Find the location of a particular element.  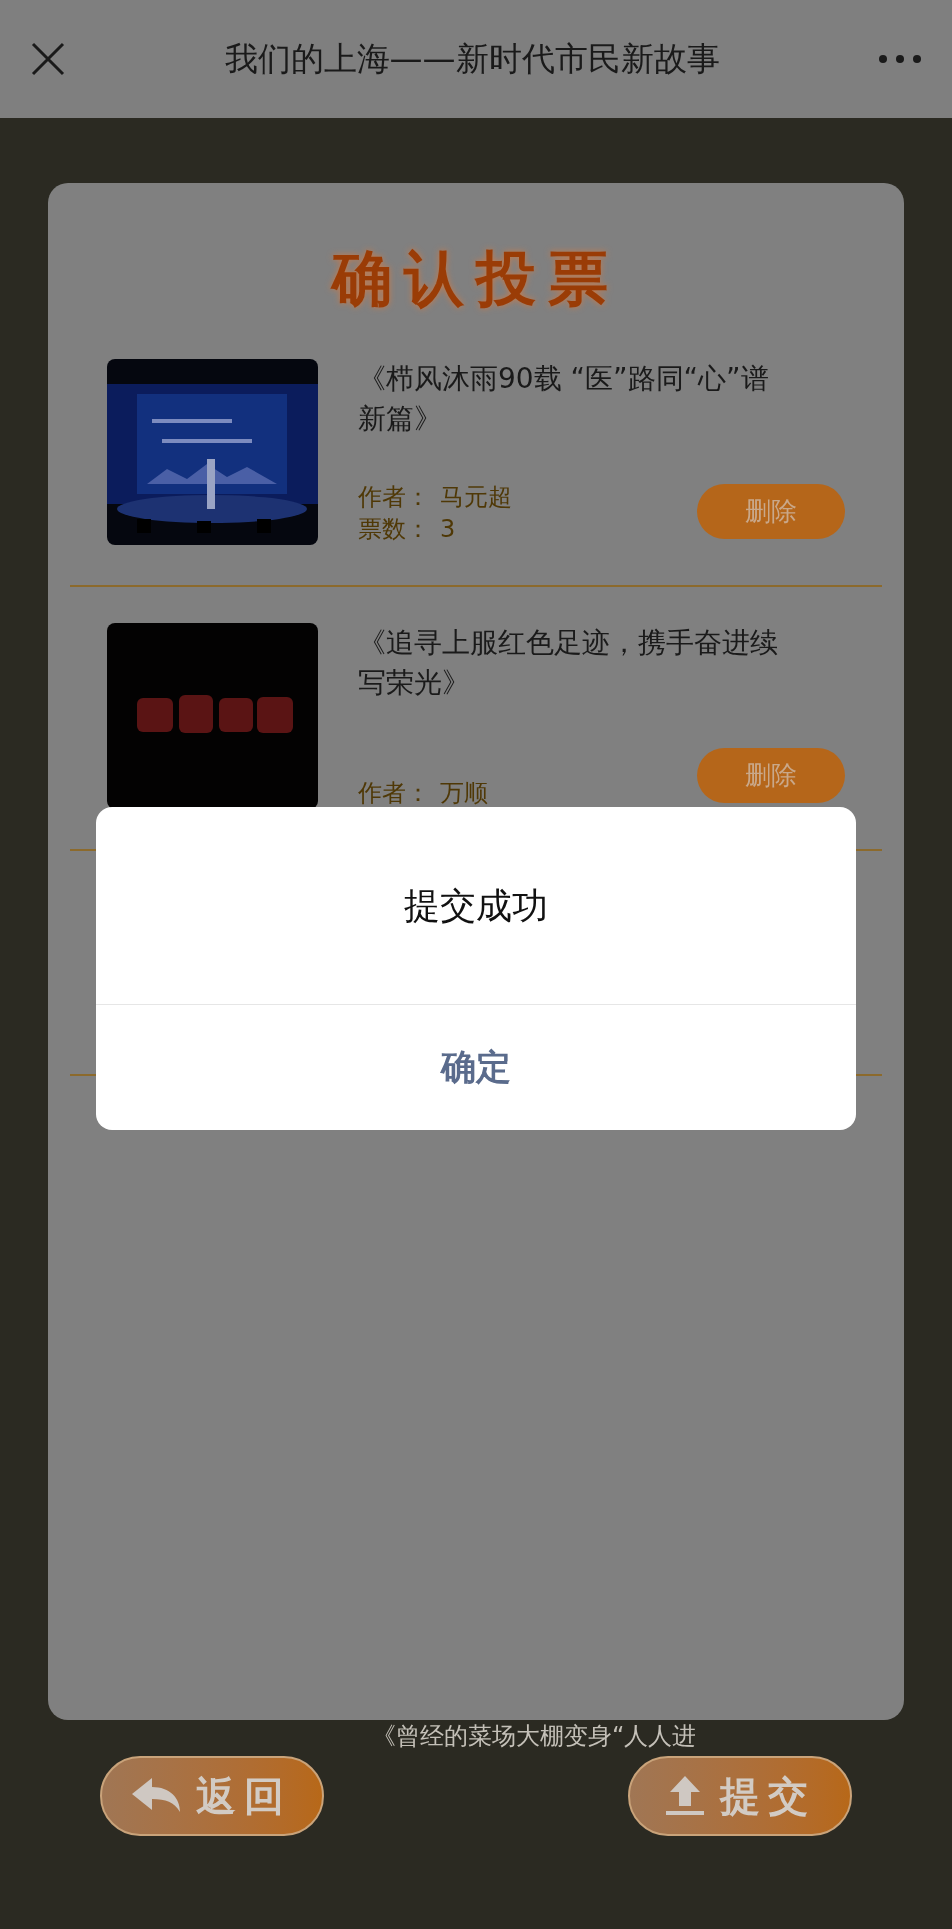

reply-arrow-icon is located at coordinates (157, 1796).